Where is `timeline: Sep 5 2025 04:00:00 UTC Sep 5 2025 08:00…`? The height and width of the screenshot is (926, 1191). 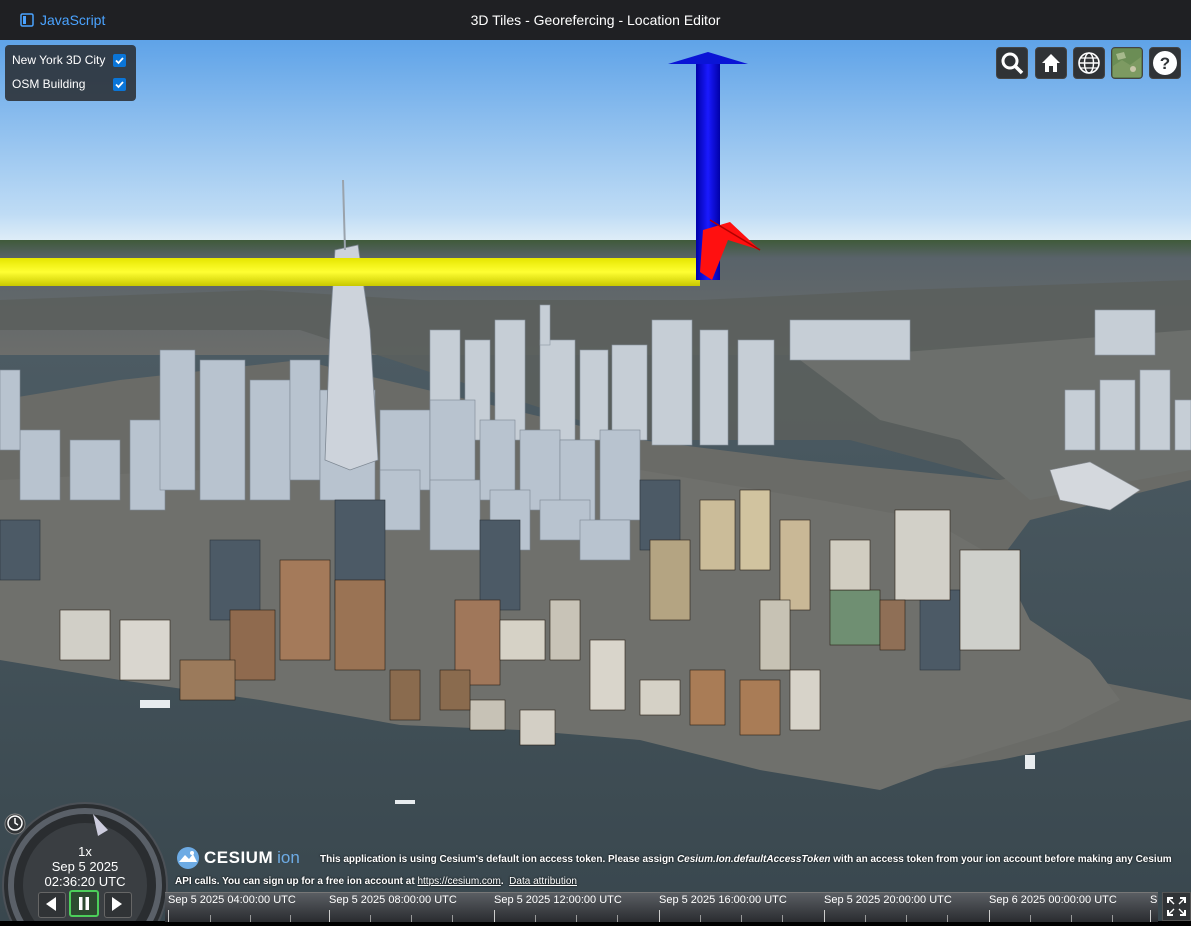 timeline: Sep 5 2025 04:00:00 UTC Sep 5 2025 08:00… is located at coordinates (661, 907).